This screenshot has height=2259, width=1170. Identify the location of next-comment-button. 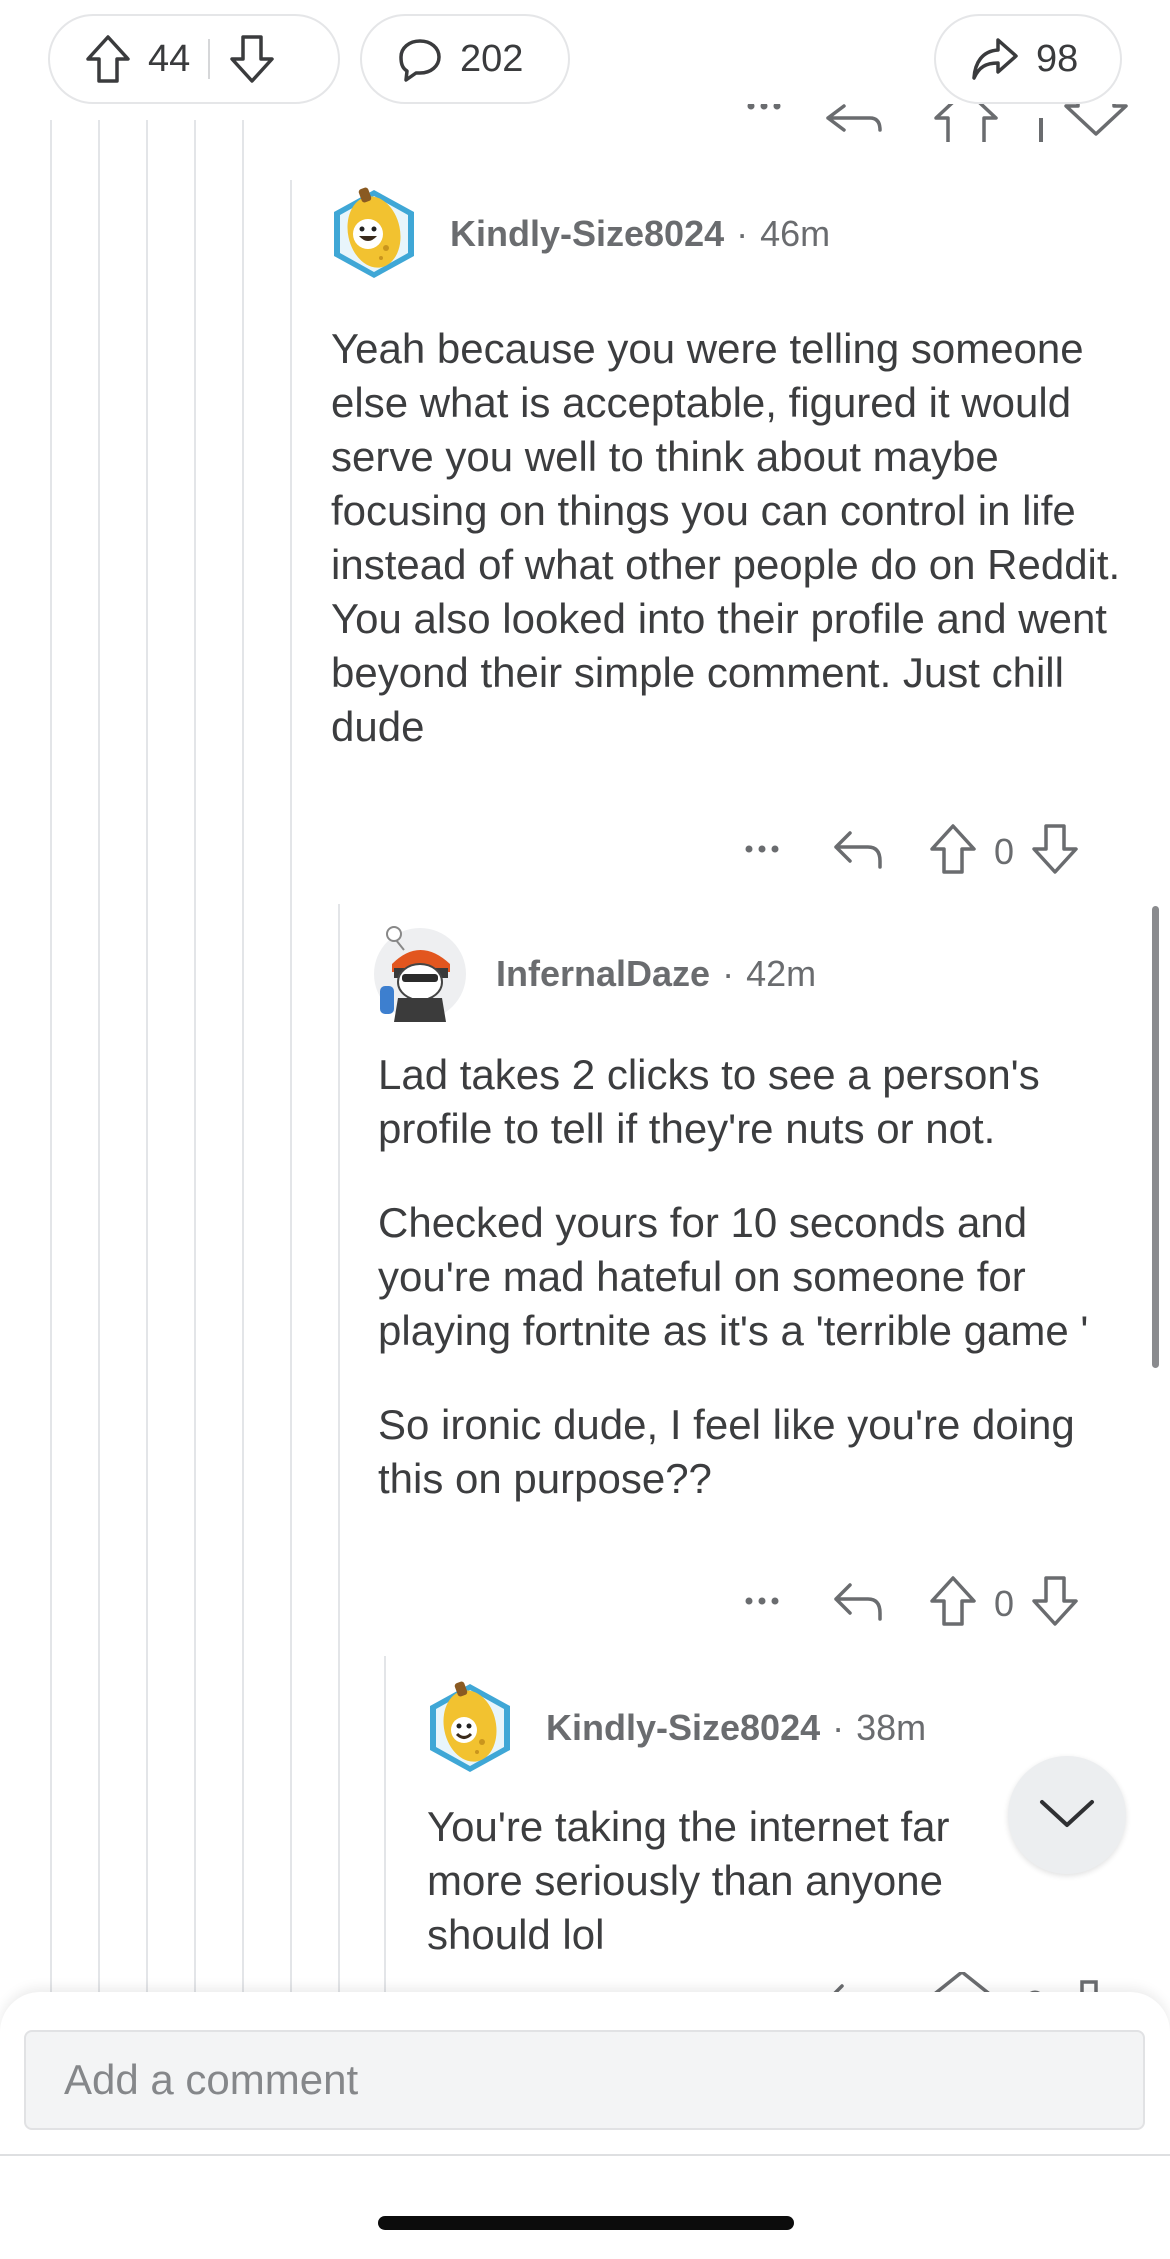
(1067, 1815).